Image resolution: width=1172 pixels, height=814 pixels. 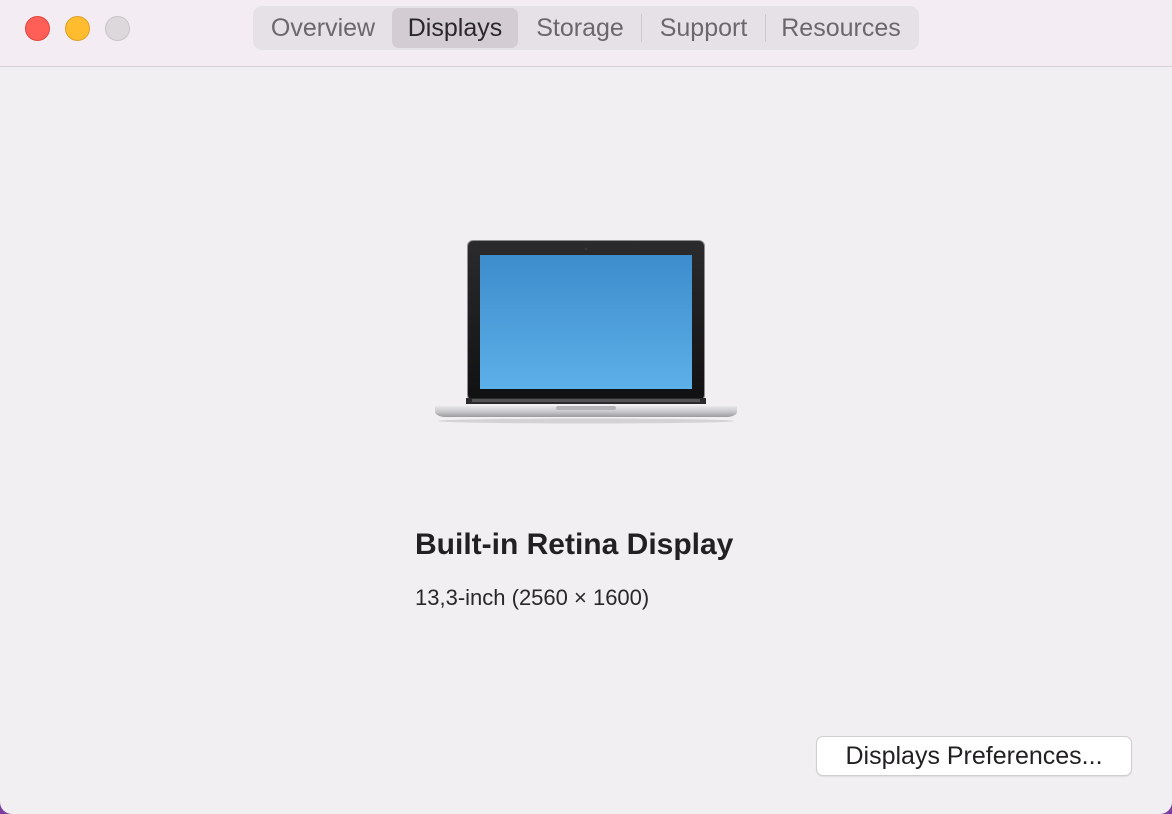 I want to click on macbook-pro-icon, so click(x=586, y=333).